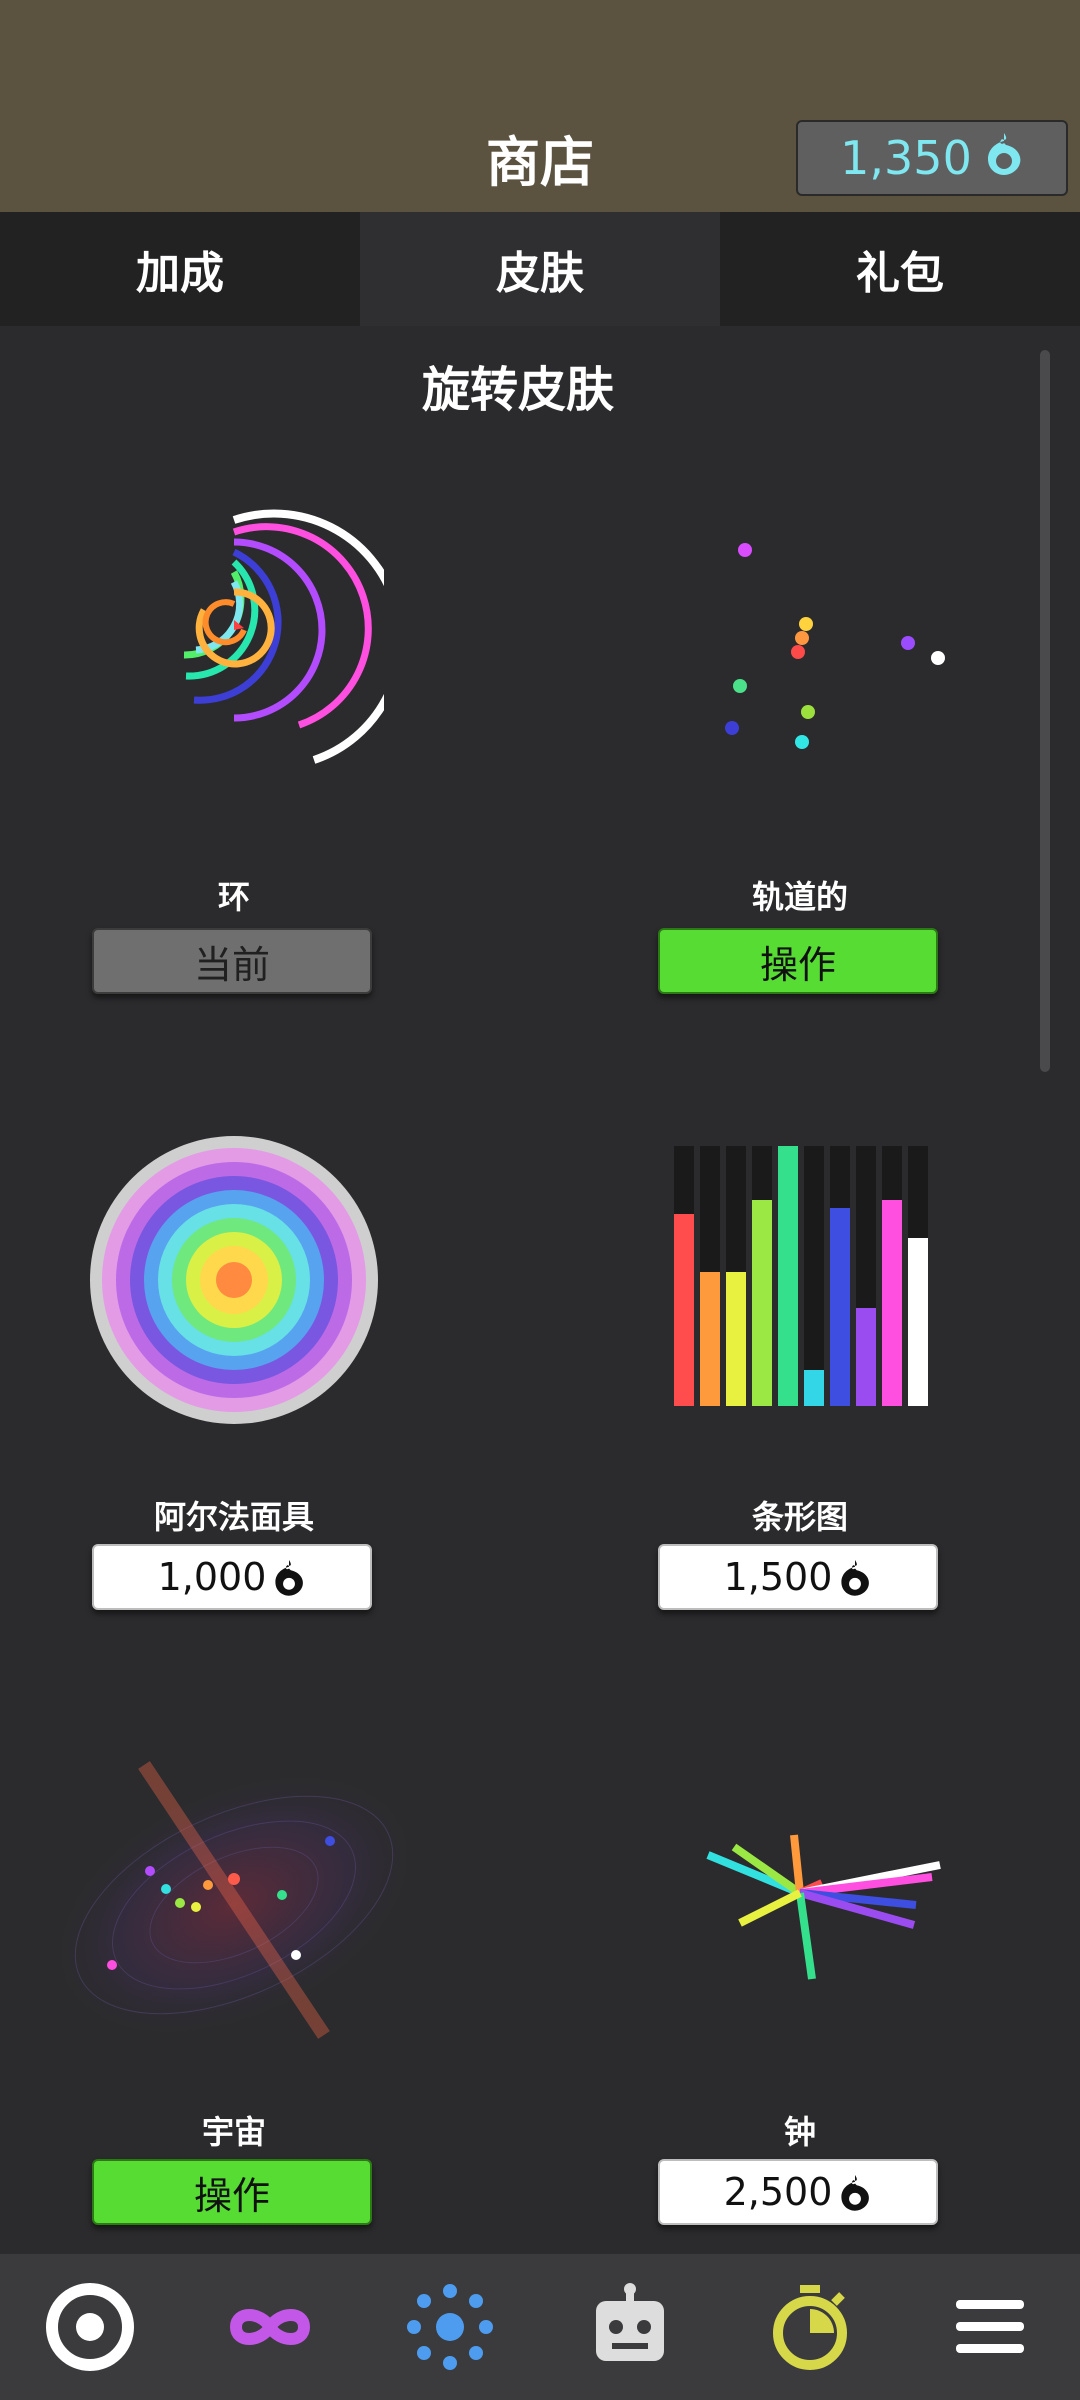 This screenshot has width=1080, height=2400. What do you see at coordinates (1045, 711) in the screenshot?
I see `scrollbar` at bounding box center [1045, 711].